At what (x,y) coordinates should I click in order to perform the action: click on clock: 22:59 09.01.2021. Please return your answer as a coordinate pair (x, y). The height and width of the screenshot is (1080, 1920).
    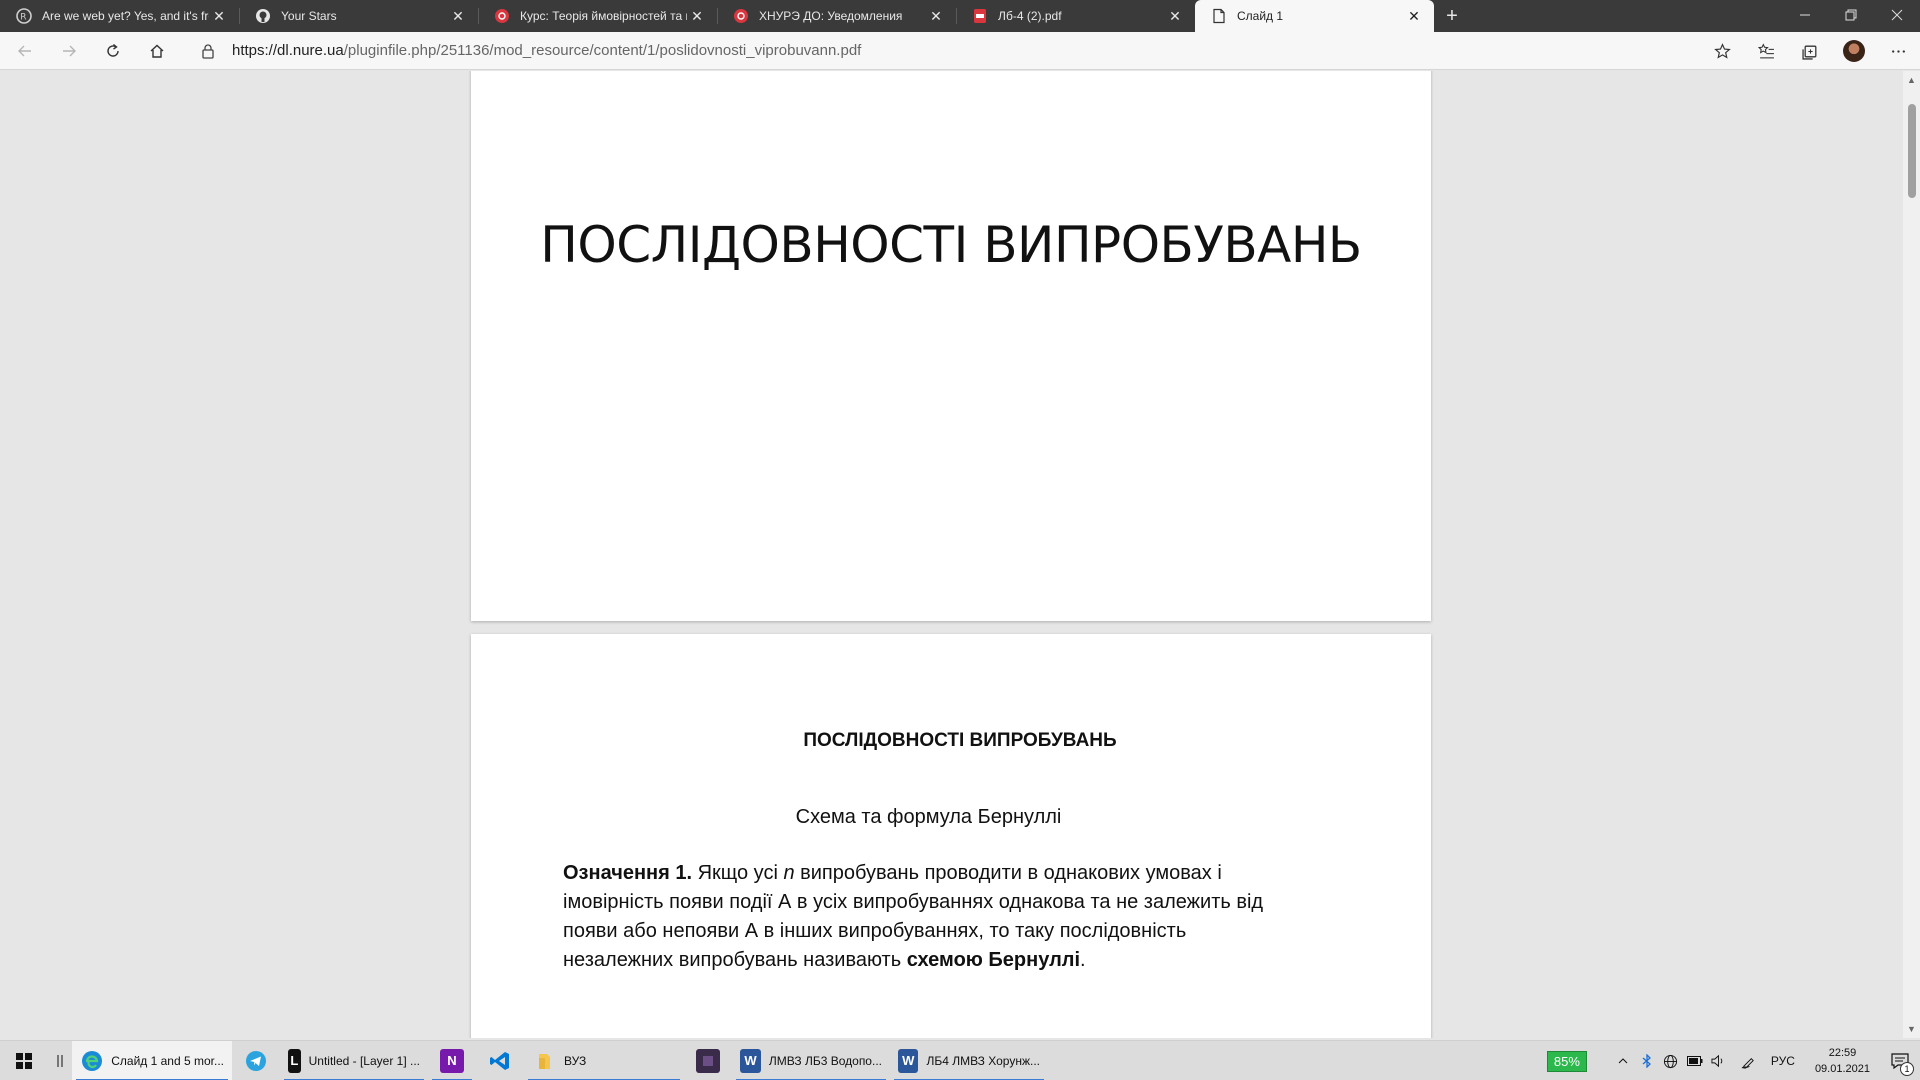
    Looking at the image, I should click on (1842, 1061).